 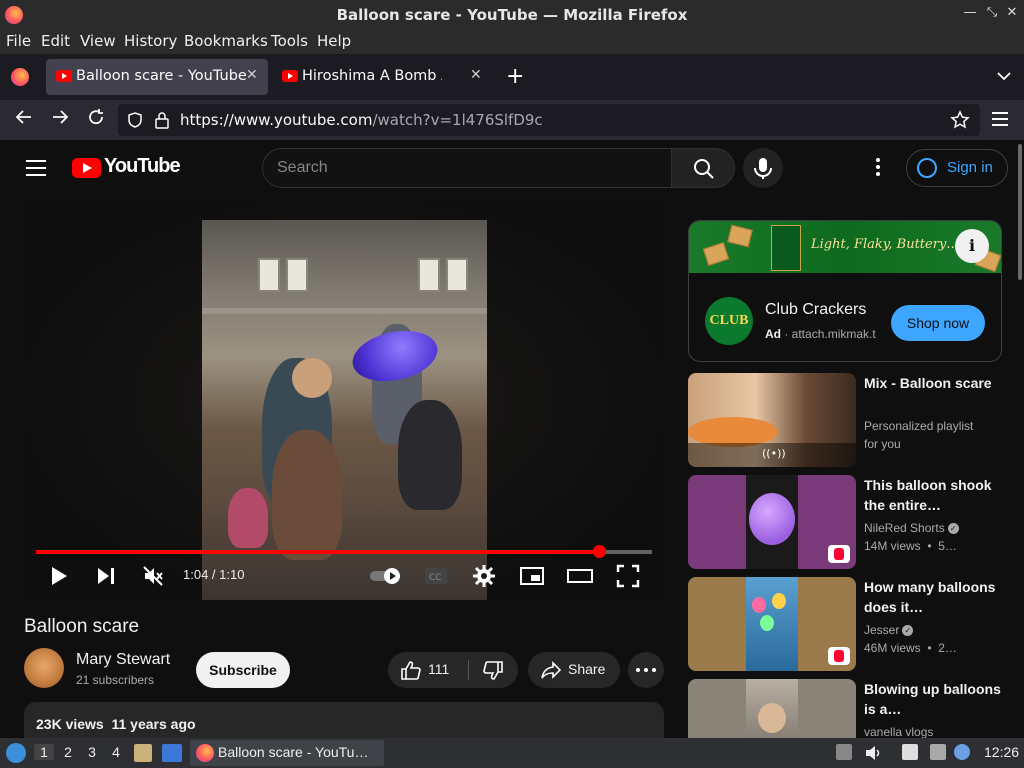 What do you see at coordinates (972, 246) in the screenshot?
I see `ad-info-icon: i` at bounding box center [972, 246].